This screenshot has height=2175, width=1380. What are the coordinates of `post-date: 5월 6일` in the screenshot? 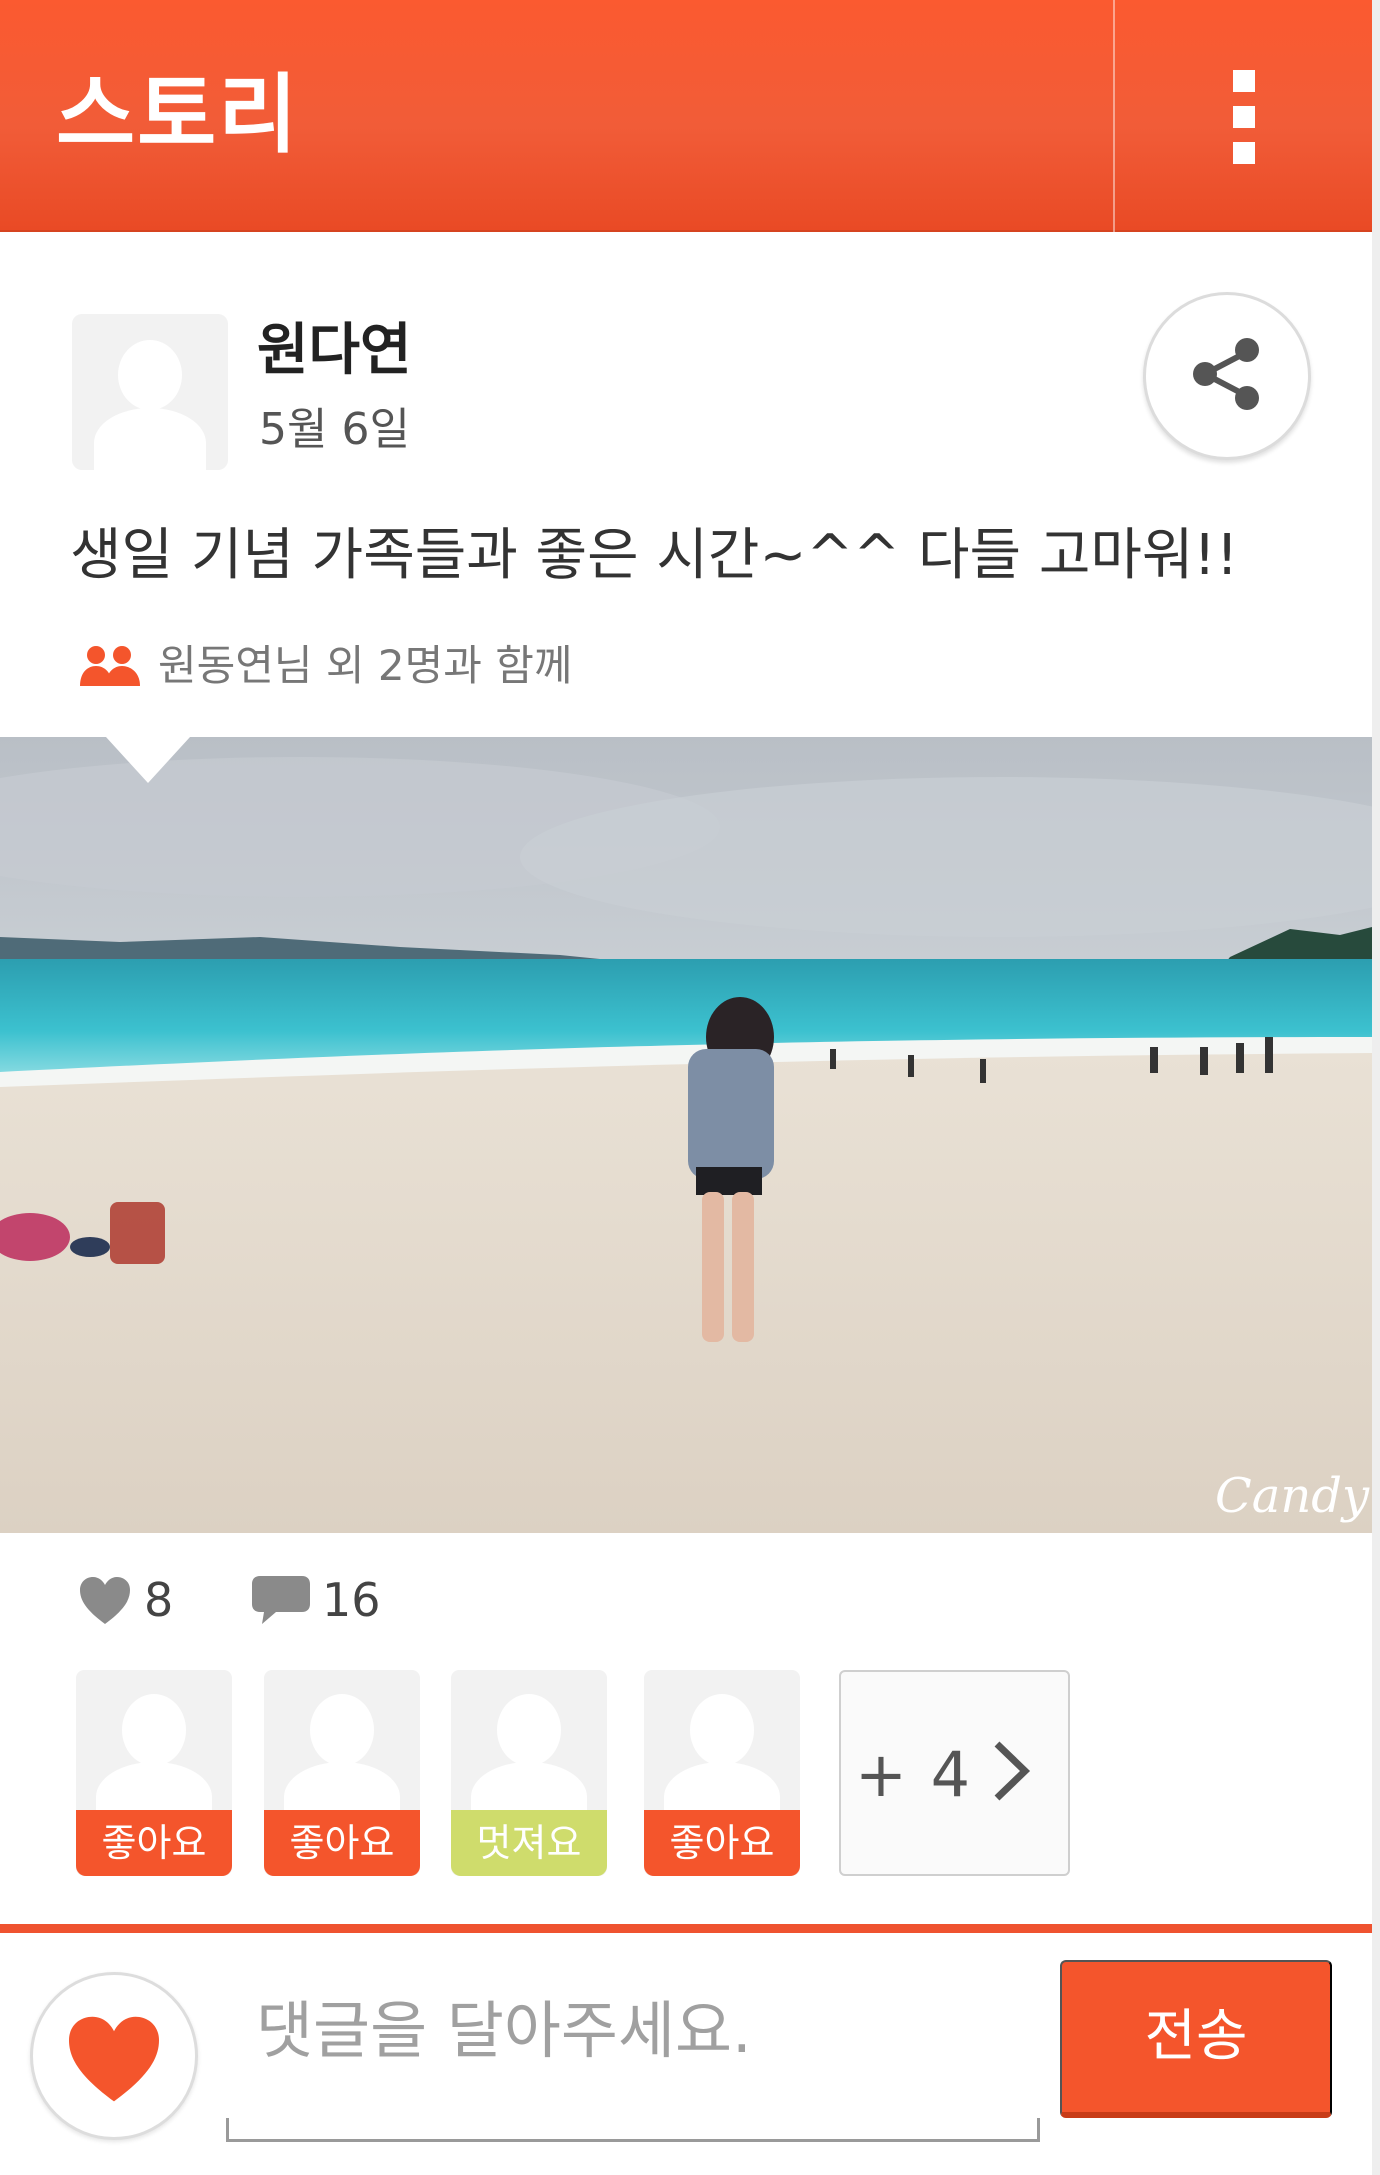 It's located at (334, 429).